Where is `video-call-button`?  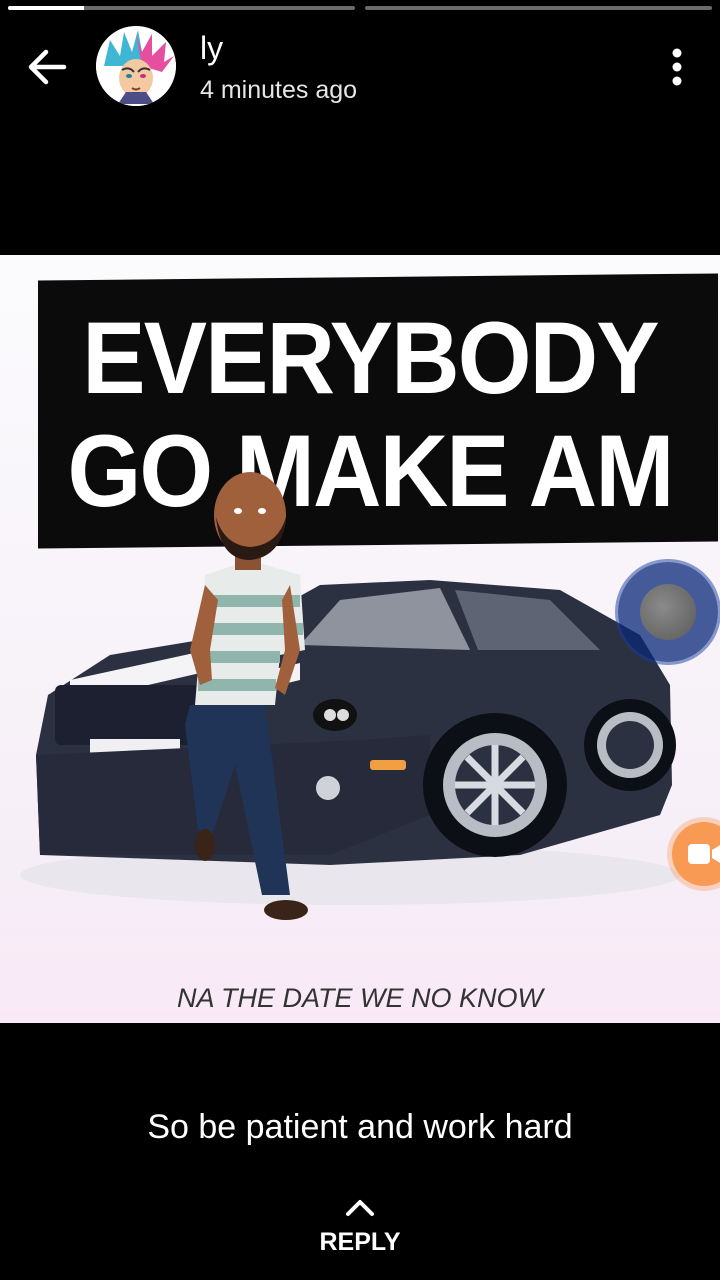
video-call-button is located at coordinates (696, 854).